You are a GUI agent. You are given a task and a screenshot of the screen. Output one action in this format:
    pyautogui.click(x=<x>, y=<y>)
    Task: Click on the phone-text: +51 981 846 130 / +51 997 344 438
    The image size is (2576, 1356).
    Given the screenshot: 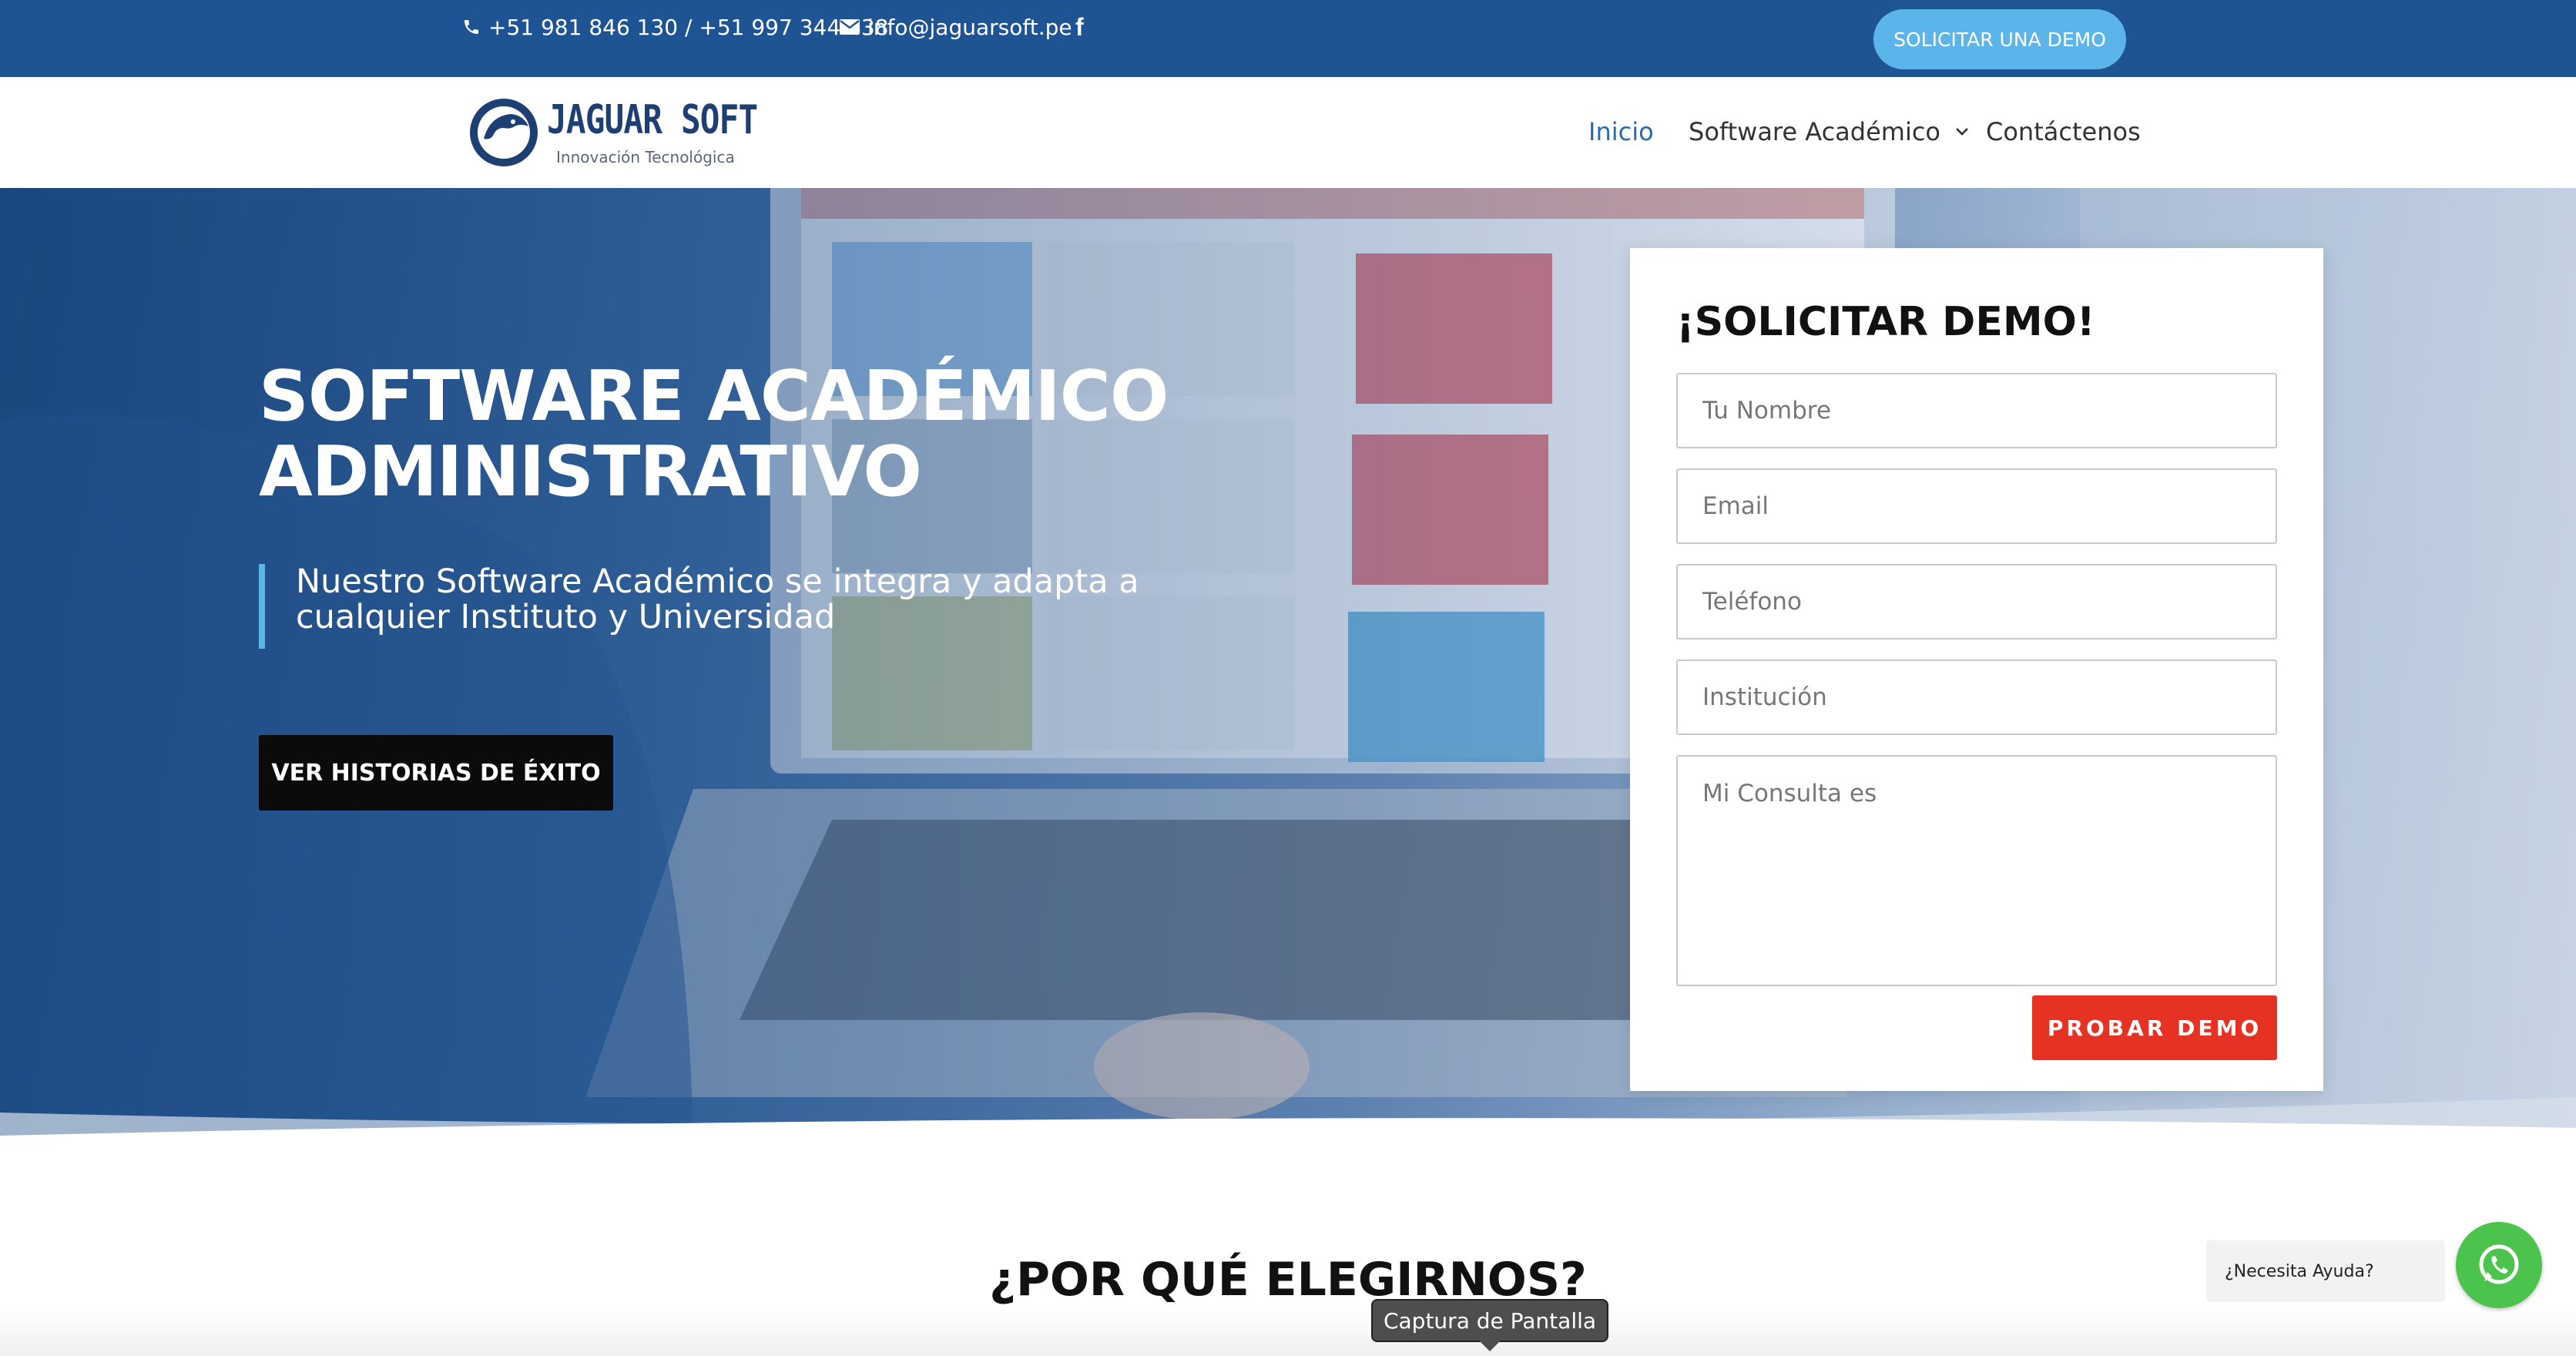 What is the action you would take?
    pyautogui.click(x=688, y=27)
    